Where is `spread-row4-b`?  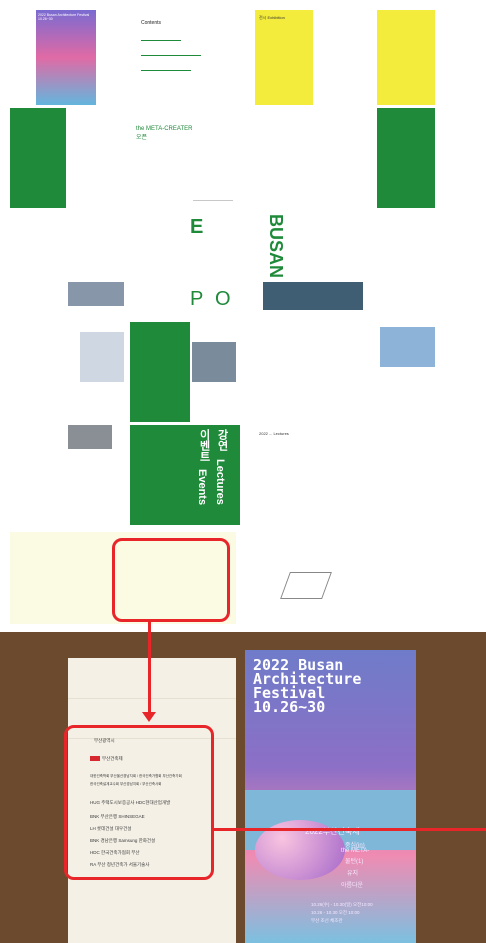 spread-row4-b is located at coordinates (345, 372).